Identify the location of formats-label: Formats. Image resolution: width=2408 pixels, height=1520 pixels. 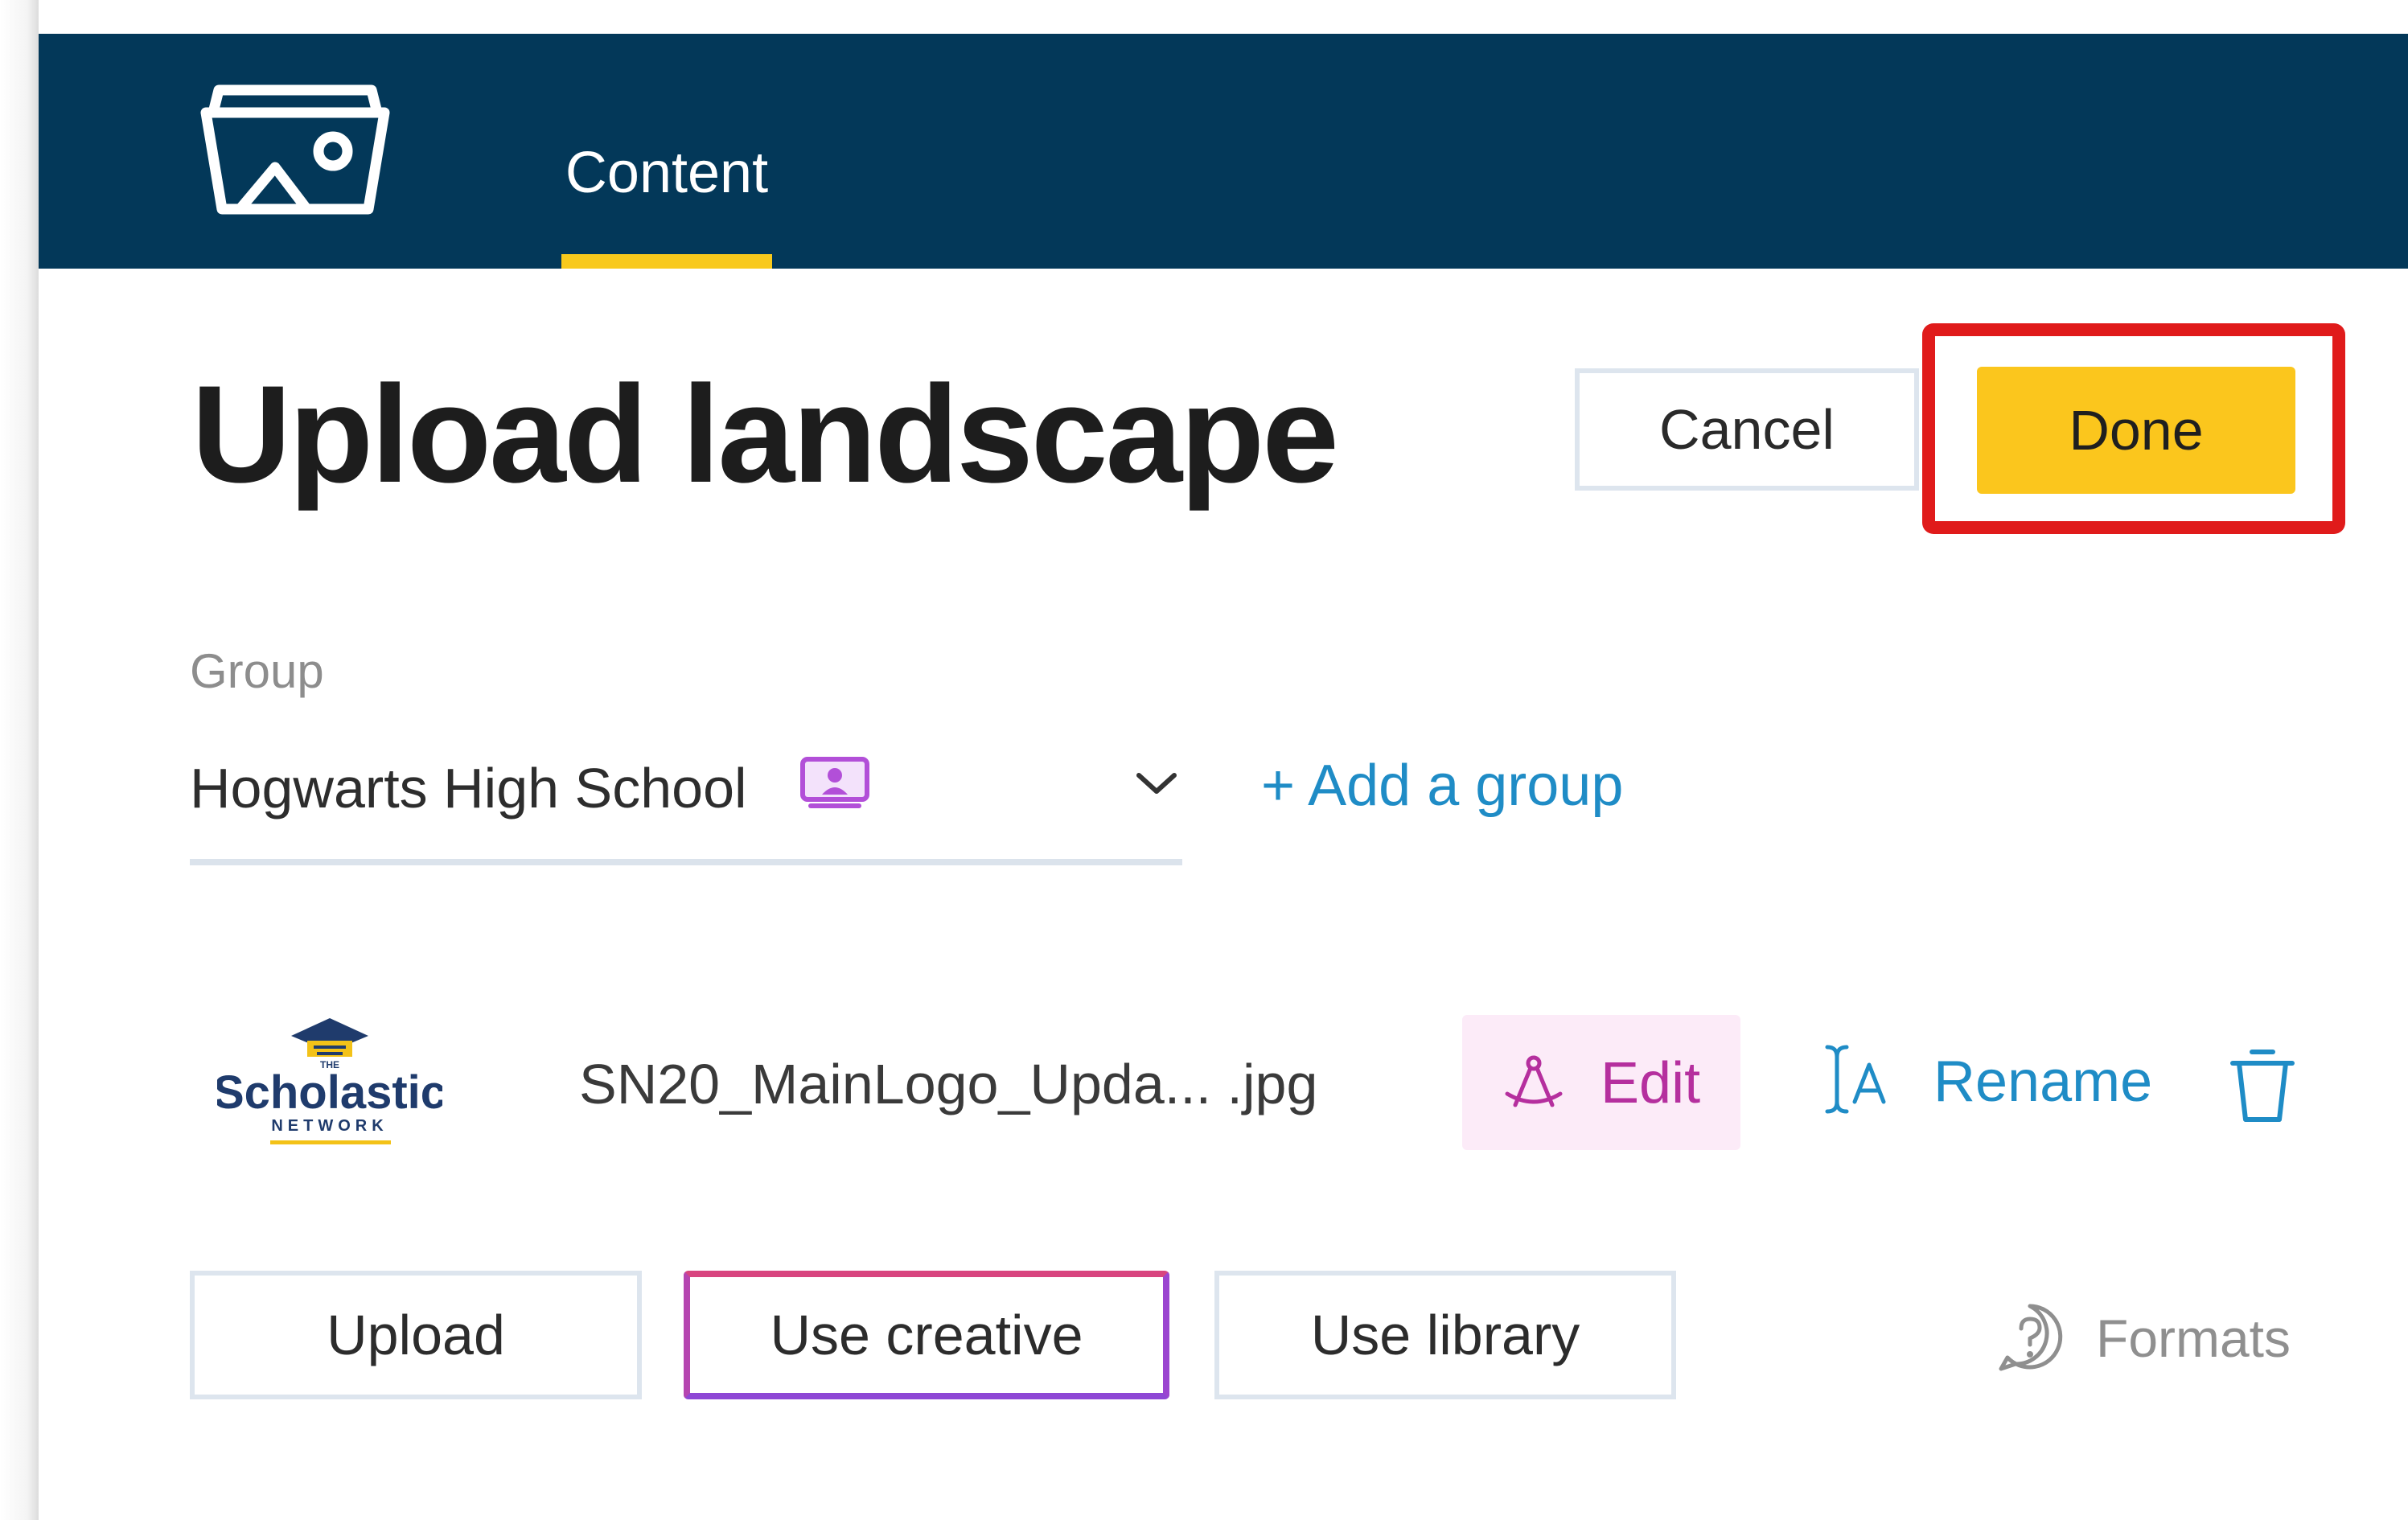
(2193, 1338).